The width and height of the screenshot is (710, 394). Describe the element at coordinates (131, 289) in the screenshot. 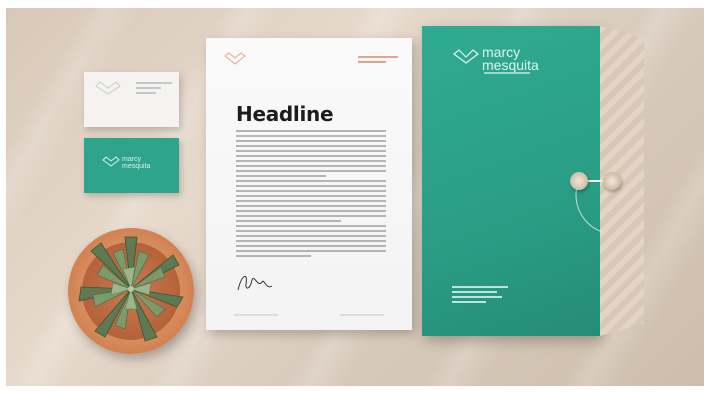

I see `succulent-plant-icon` at that location.